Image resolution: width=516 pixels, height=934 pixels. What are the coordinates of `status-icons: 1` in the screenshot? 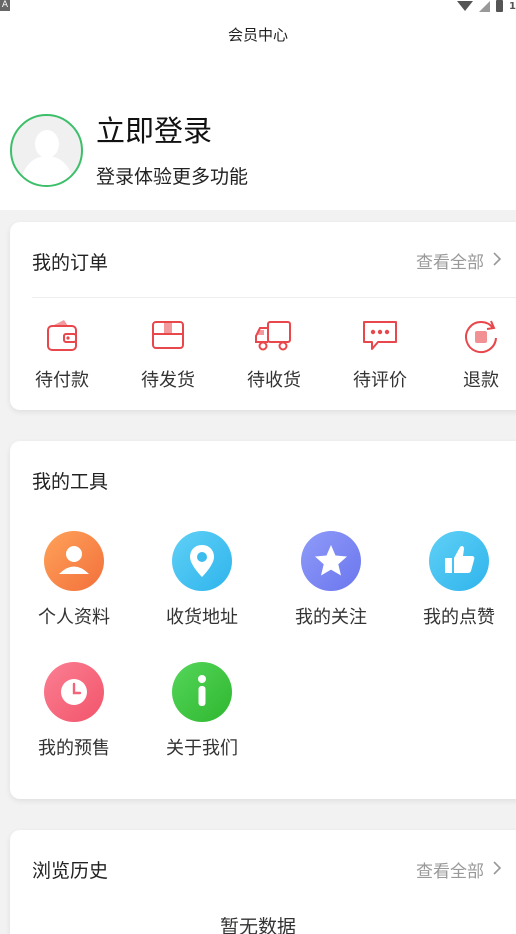 It's located at (486, 6).